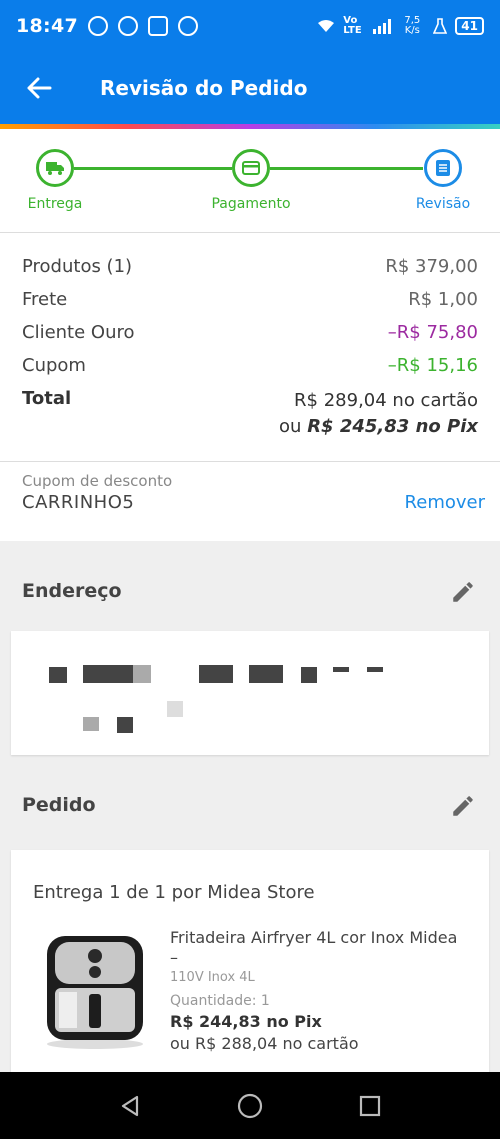 The width and height of the screenshot is (500, 1139). Describe the element at coordinates (250, 365) in the screenshot. I see `summary-row-coupon: Cupom –R$ 15,16` at that location.